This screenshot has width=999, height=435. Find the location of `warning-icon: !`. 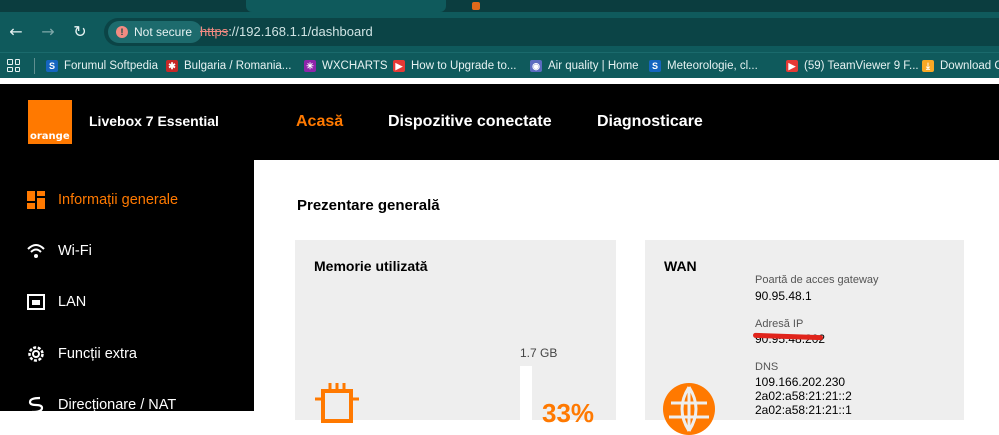

warning-icon: ! is located at coordinates (122, 32).